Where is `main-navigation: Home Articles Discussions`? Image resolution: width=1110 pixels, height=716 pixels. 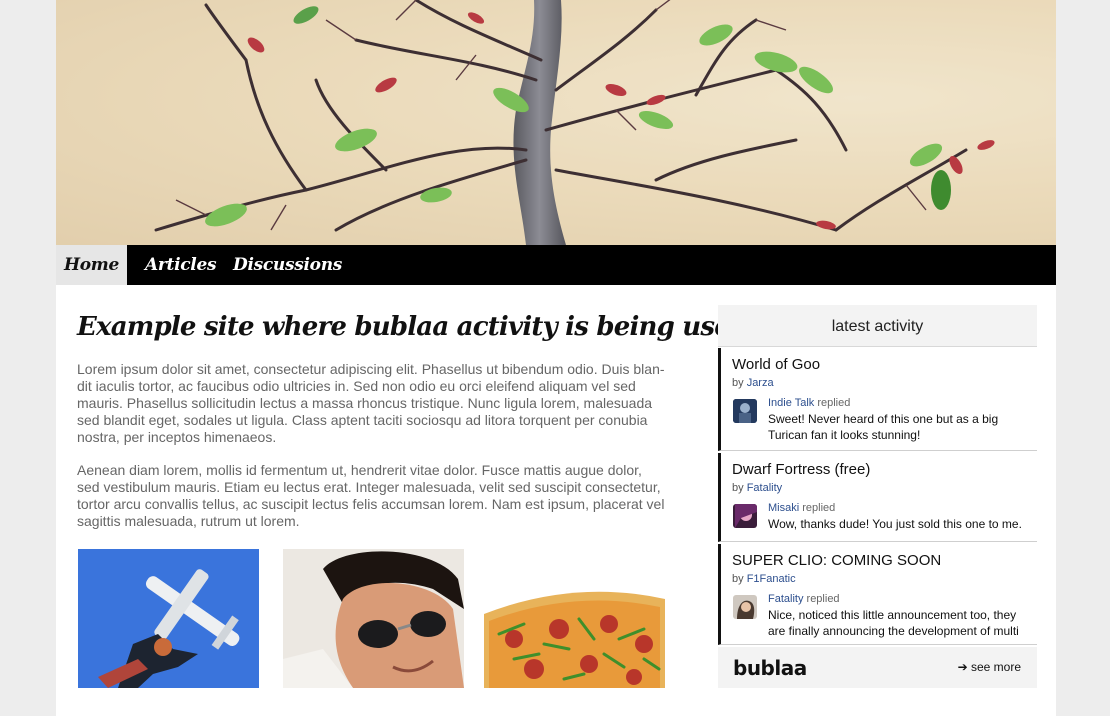 main-navigation: Home Articles Discussions is located at coordinates (556, 265).